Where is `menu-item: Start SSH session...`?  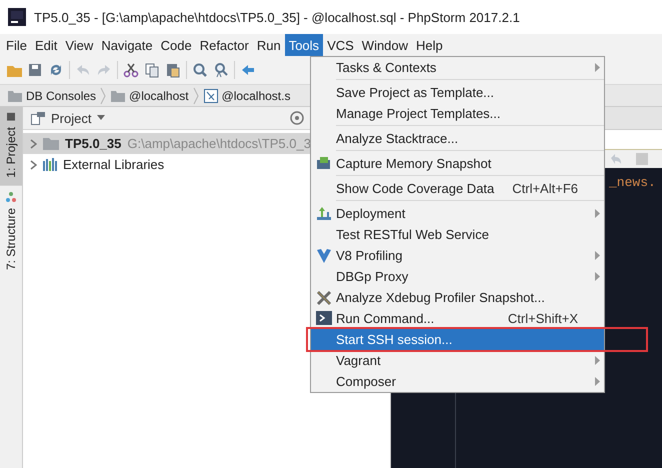
menu-item: Start SSH session... is located at coordinates (457, 339).